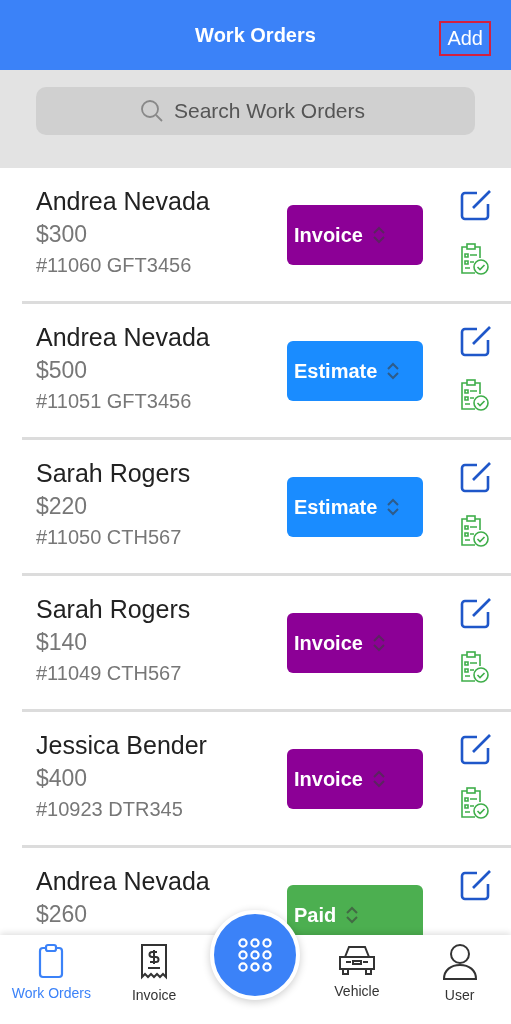  I want to click on work-order-row: Jessica Bender $400 #10923 DTR345 Invoice, so click(266, 780).